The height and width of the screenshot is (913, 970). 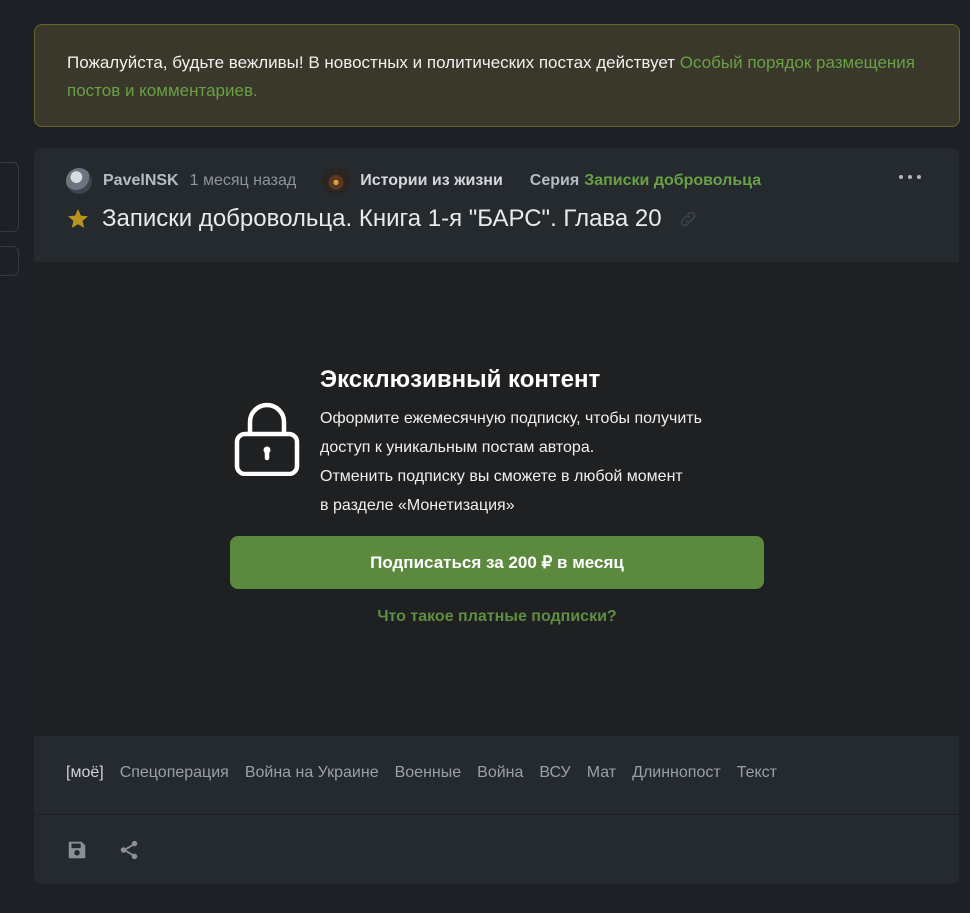 I want to click on post-actions, so click(x=103, y=850).